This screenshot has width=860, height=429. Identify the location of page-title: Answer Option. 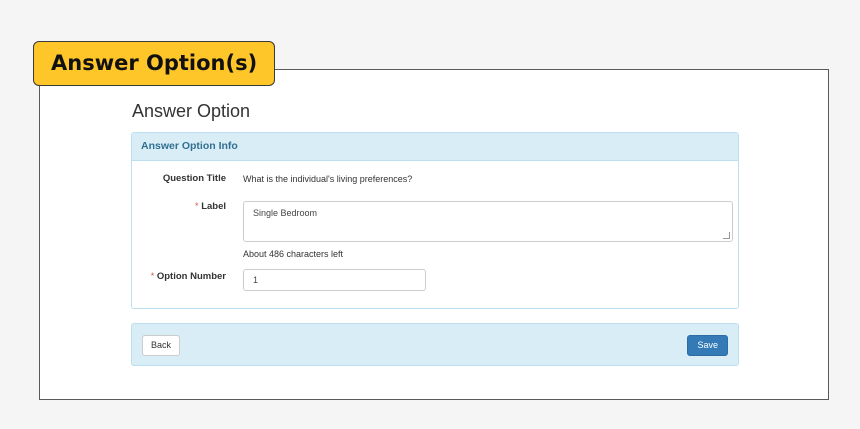
(191, 111).